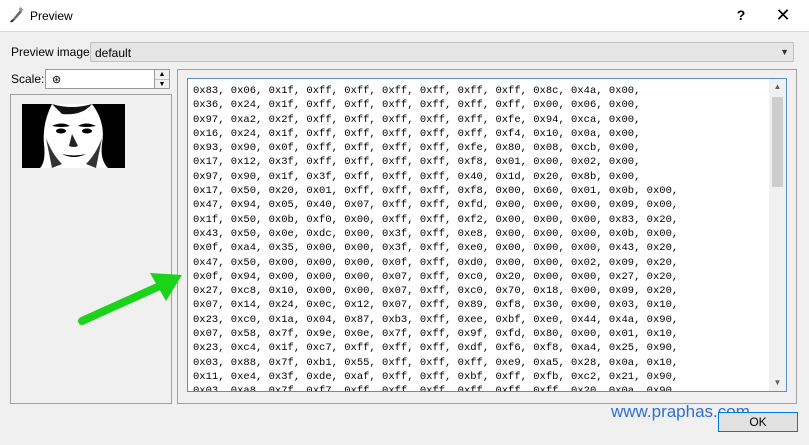  Describe the element at coordinates (777, 142) in the screenshot. I see `scroll-thumb` at that location.